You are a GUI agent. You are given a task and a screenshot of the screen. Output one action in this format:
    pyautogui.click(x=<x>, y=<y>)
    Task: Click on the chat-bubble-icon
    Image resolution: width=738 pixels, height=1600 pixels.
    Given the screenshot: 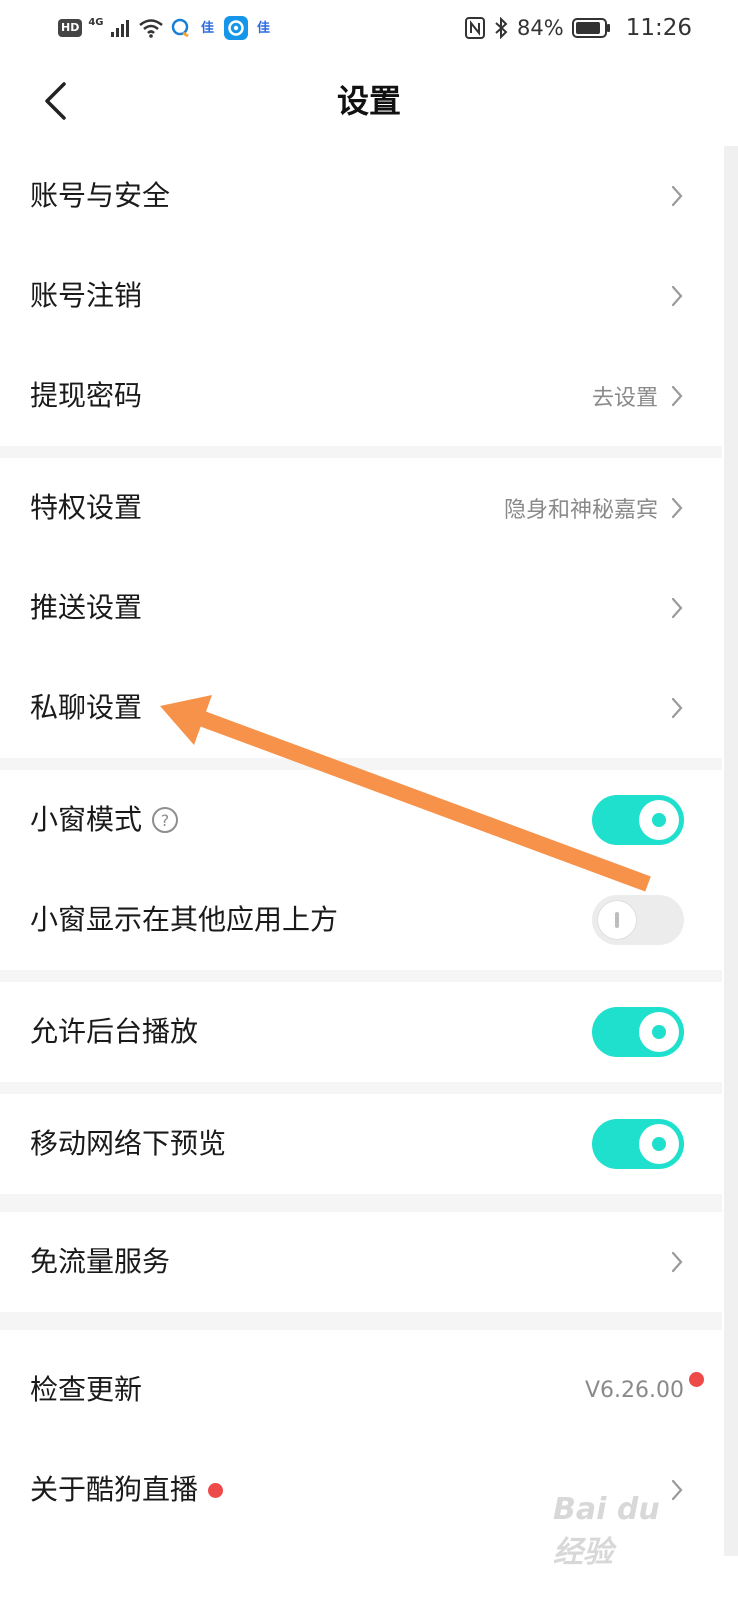 What is the action you would take?
    pyautogui.click(x=180, y=28)
    